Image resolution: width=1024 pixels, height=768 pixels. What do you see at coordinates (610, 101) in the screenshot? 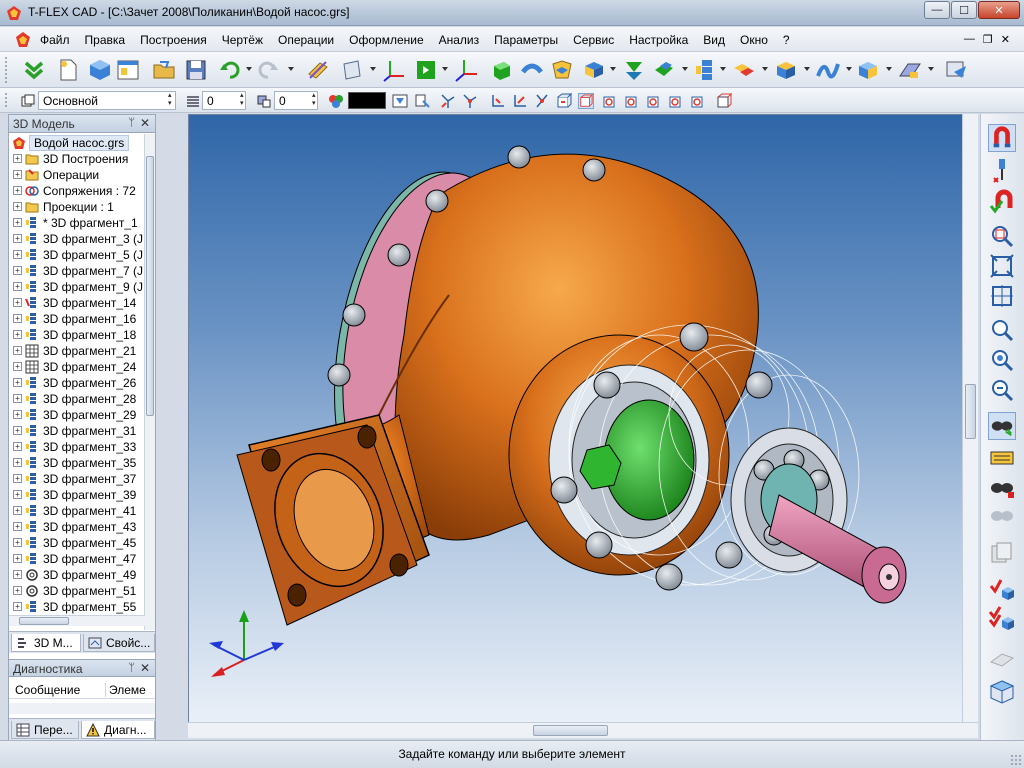
I see `select-operation-icon` at bounding box center [610, 101].